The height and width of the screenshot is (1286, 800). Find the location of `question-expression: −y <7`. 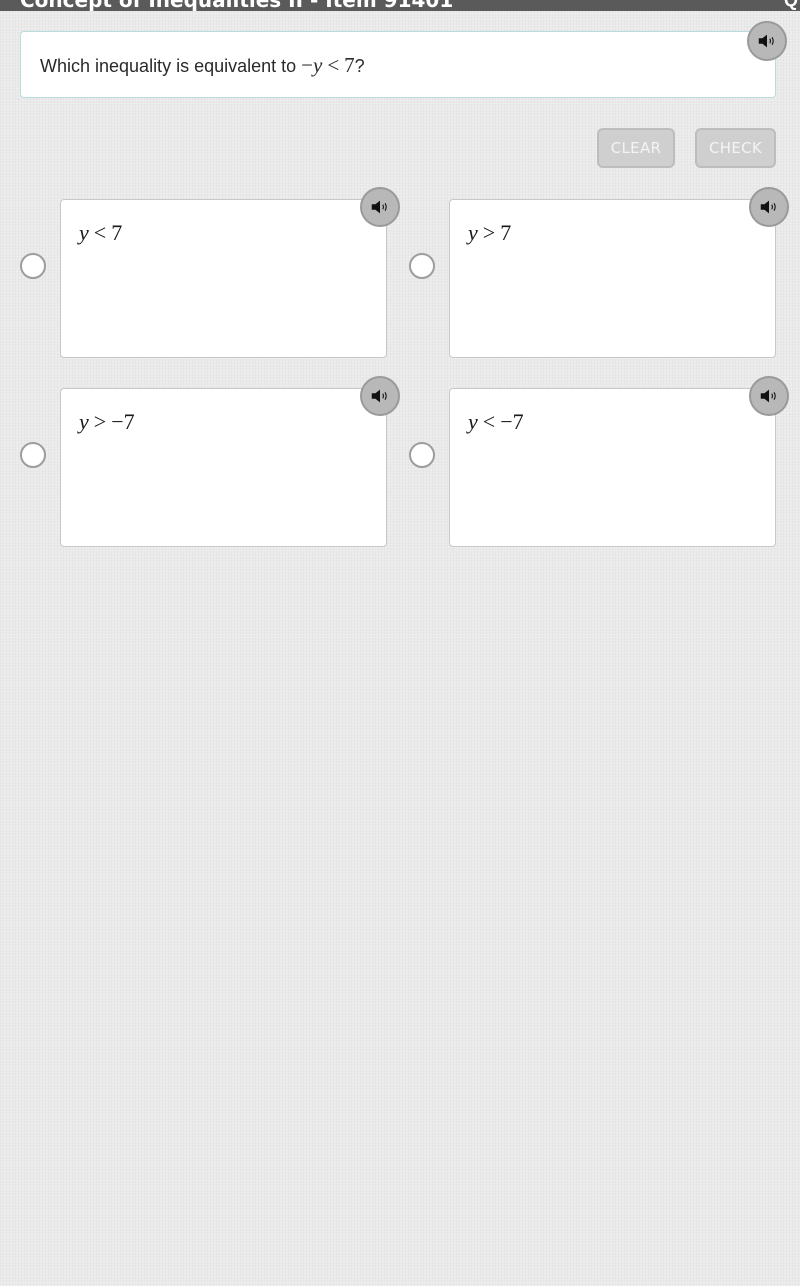

question-expression: −y <7 is located at coordinates (328, 65).